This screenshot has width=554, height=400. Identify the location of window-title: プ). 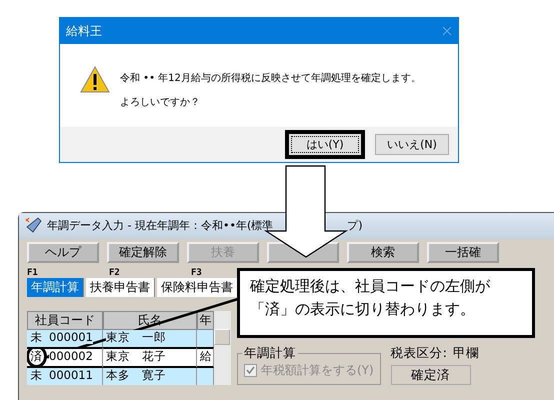
(355, 225).